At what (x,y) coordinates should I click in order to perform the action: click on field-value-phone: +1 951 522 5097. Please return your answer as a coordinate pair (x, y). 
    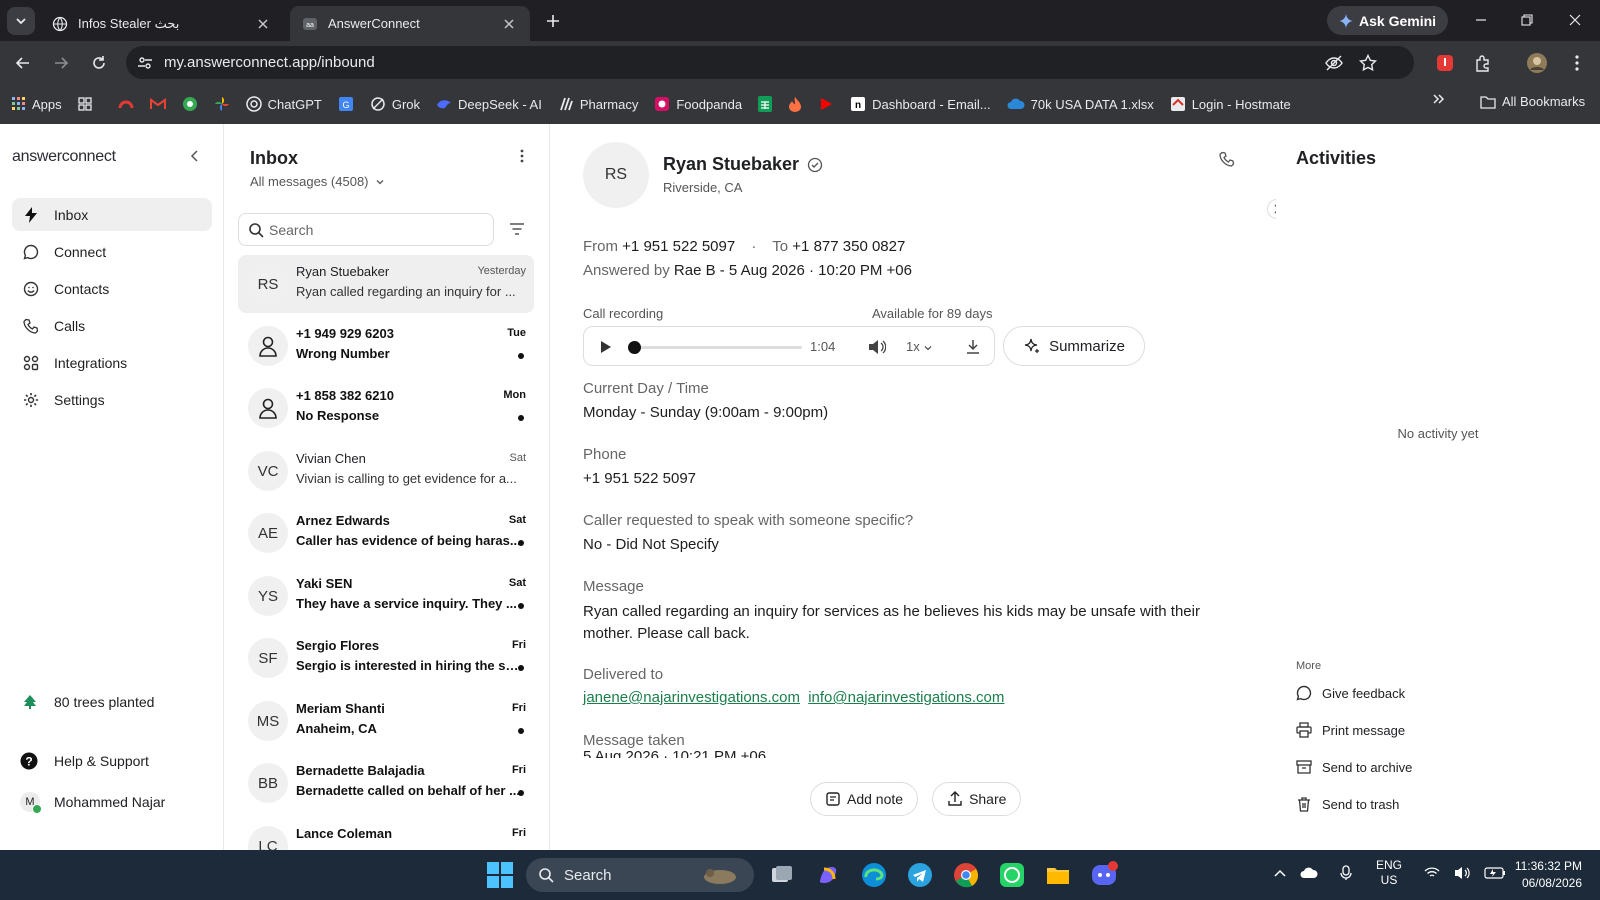
    Looking at the image, I should click on (639, 478).